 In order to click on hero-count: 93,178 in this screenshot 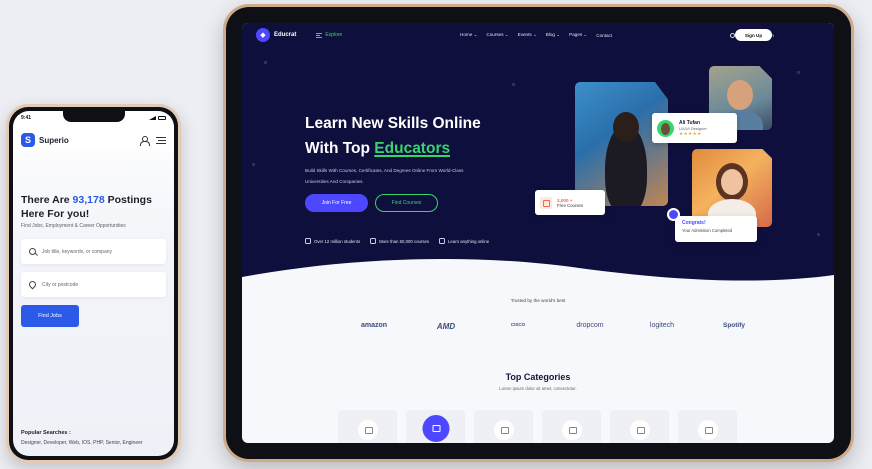, I will do `click(88, 200)`.